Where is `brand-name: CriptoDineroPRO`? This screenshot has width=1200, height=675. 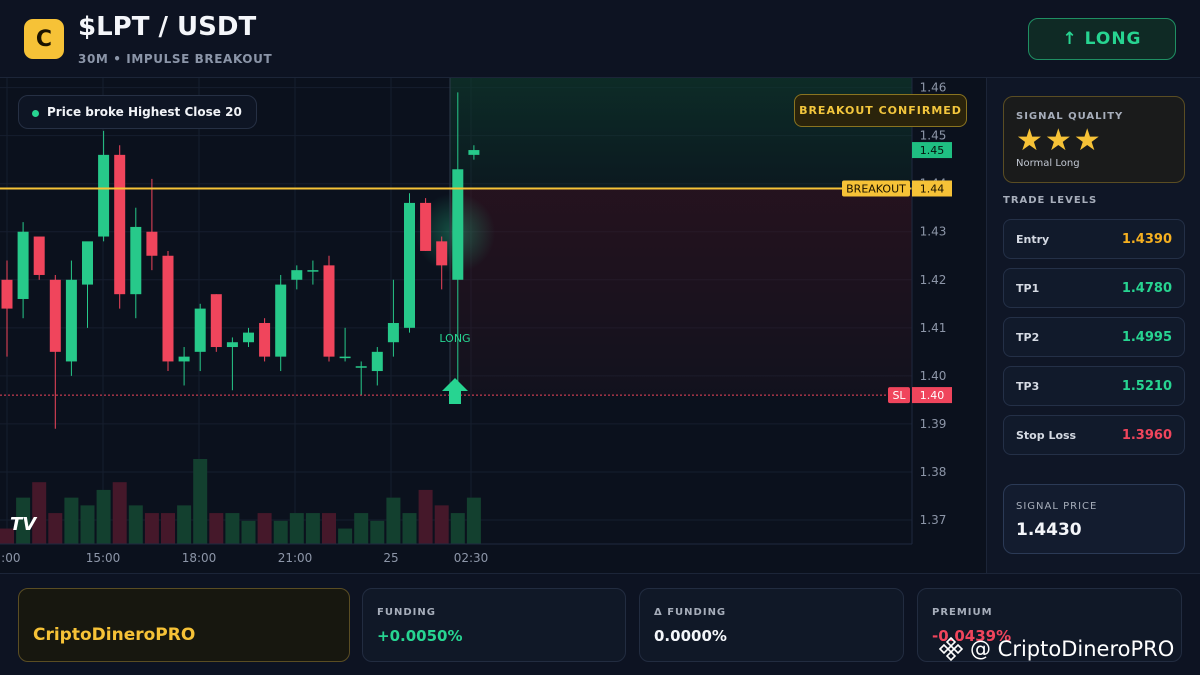
brand-name: CriptoDineroPRO is located at coordinates (114, 635).